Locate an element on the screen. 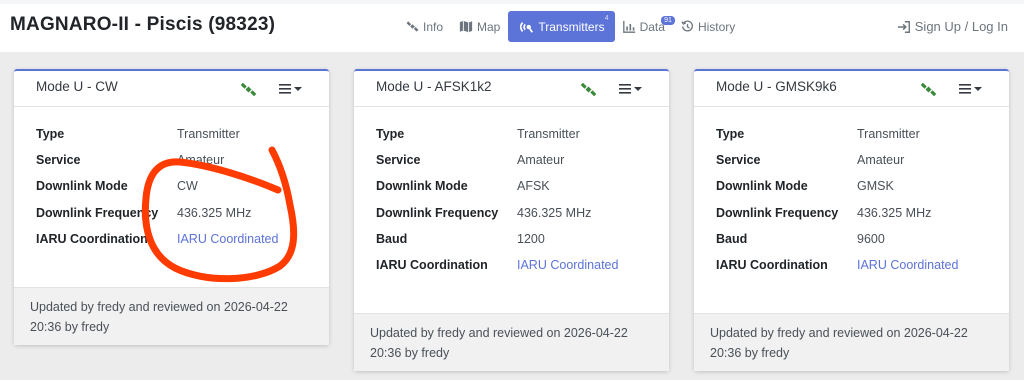  card-header: Mode U - AFSK1k2 is located at coordinates (511, 89).